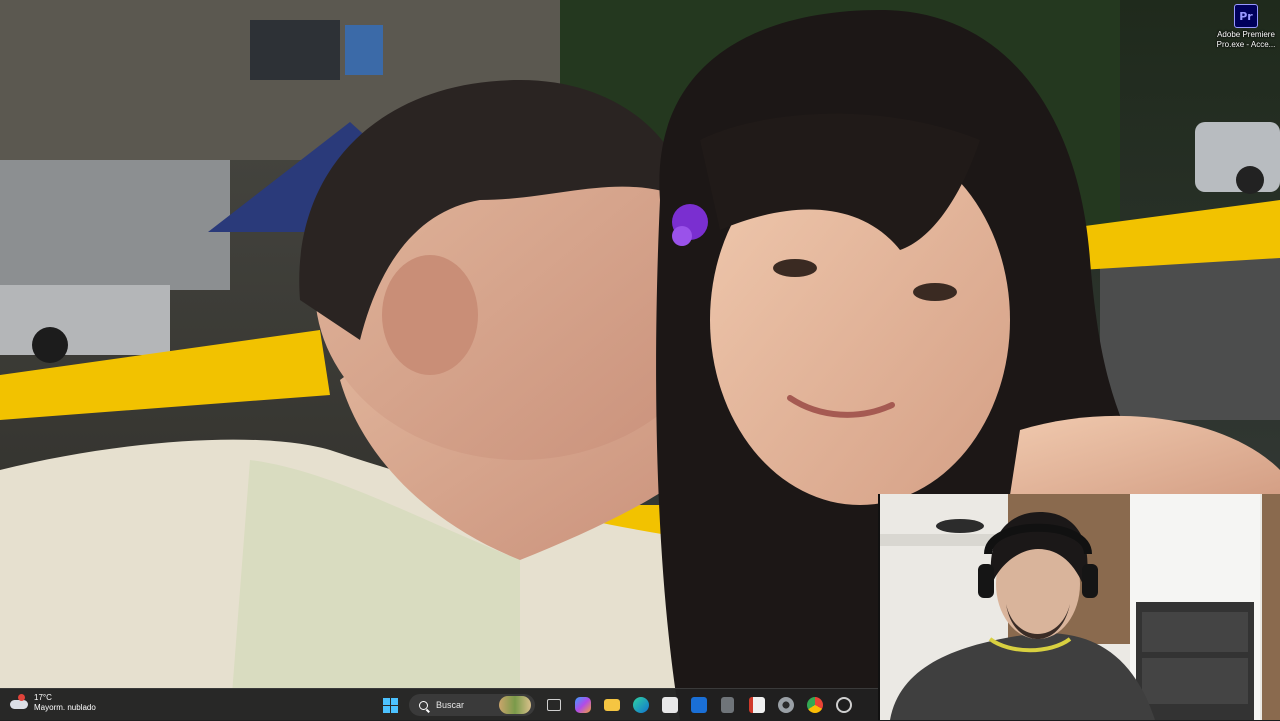  I want to click on editor-icon, so click(756, 705).